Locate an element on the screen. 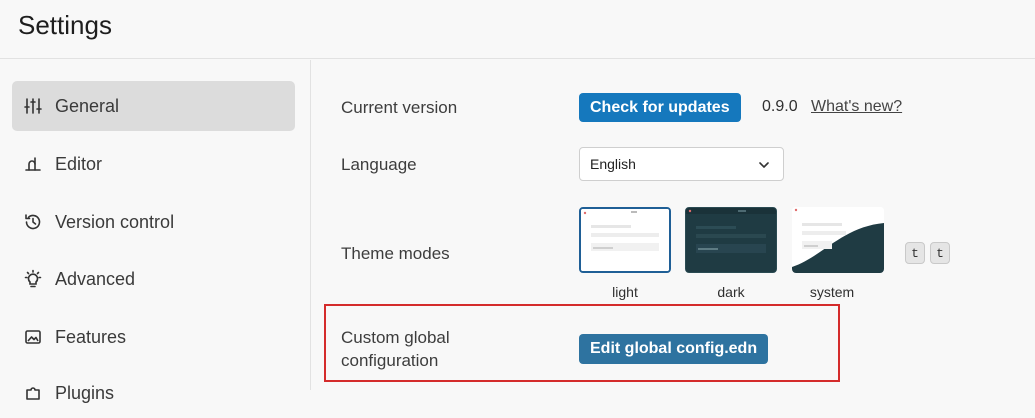  sidebar-item-label: Version control is located at coordinates (115, 221).